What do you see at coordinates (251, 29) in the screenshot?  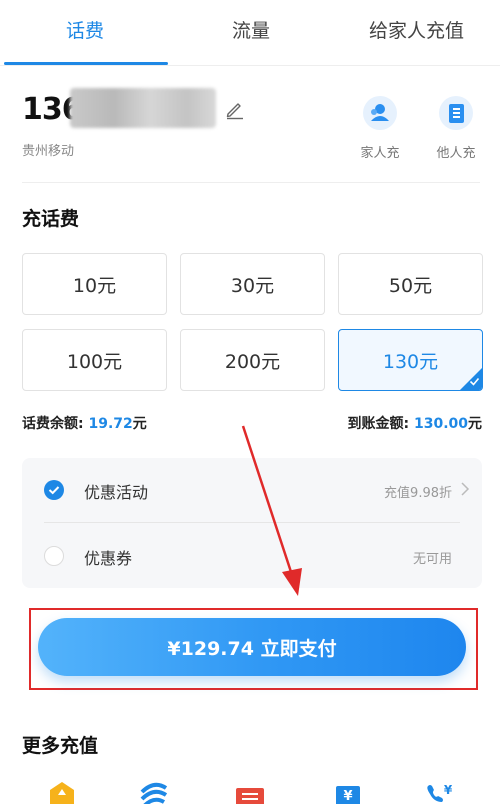 I see `tab-data: 流量` at bounding box center [251, 29].